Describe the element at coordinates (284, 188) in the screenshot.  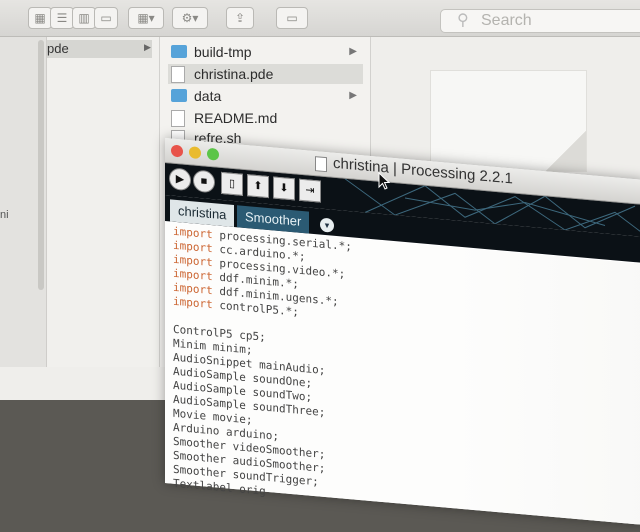
I see `save-button: ⬇` at that location.